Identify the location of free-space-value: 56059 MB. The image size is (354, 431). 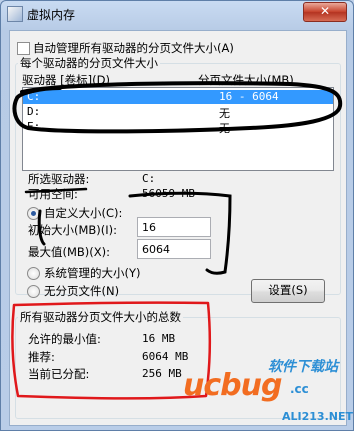
(168, 193).